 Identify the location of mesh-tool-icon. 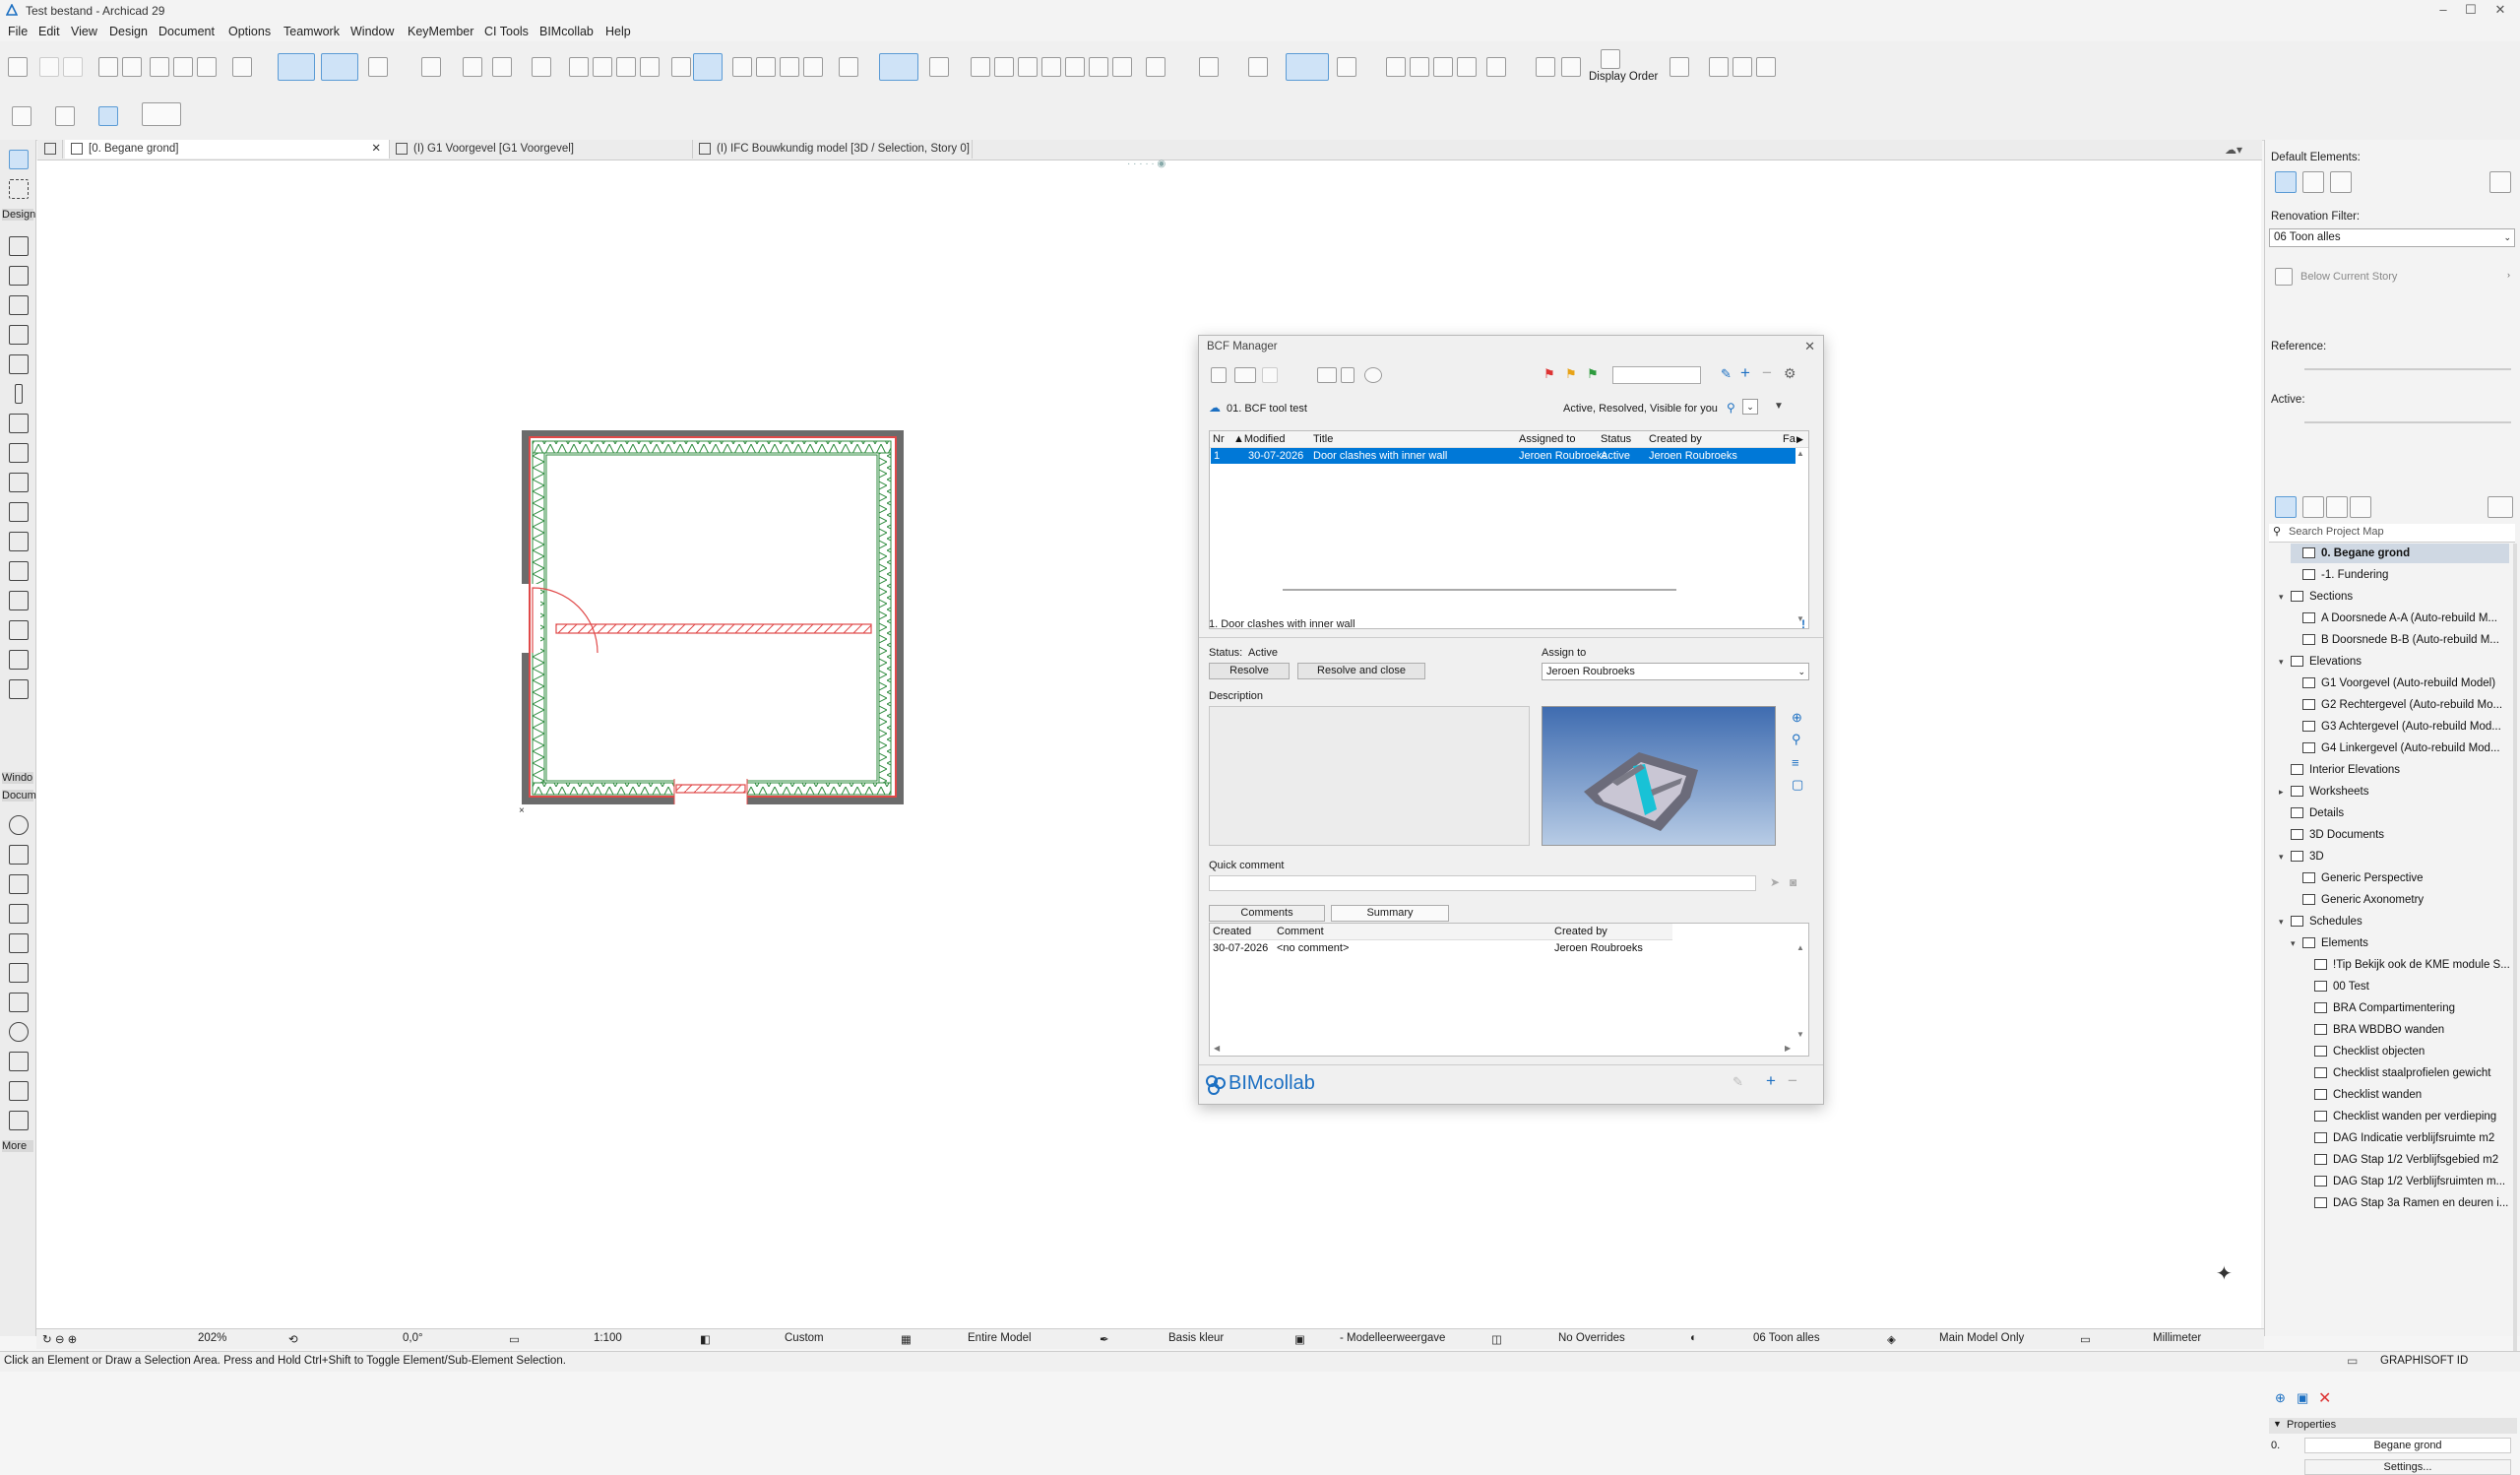
(19, 689).